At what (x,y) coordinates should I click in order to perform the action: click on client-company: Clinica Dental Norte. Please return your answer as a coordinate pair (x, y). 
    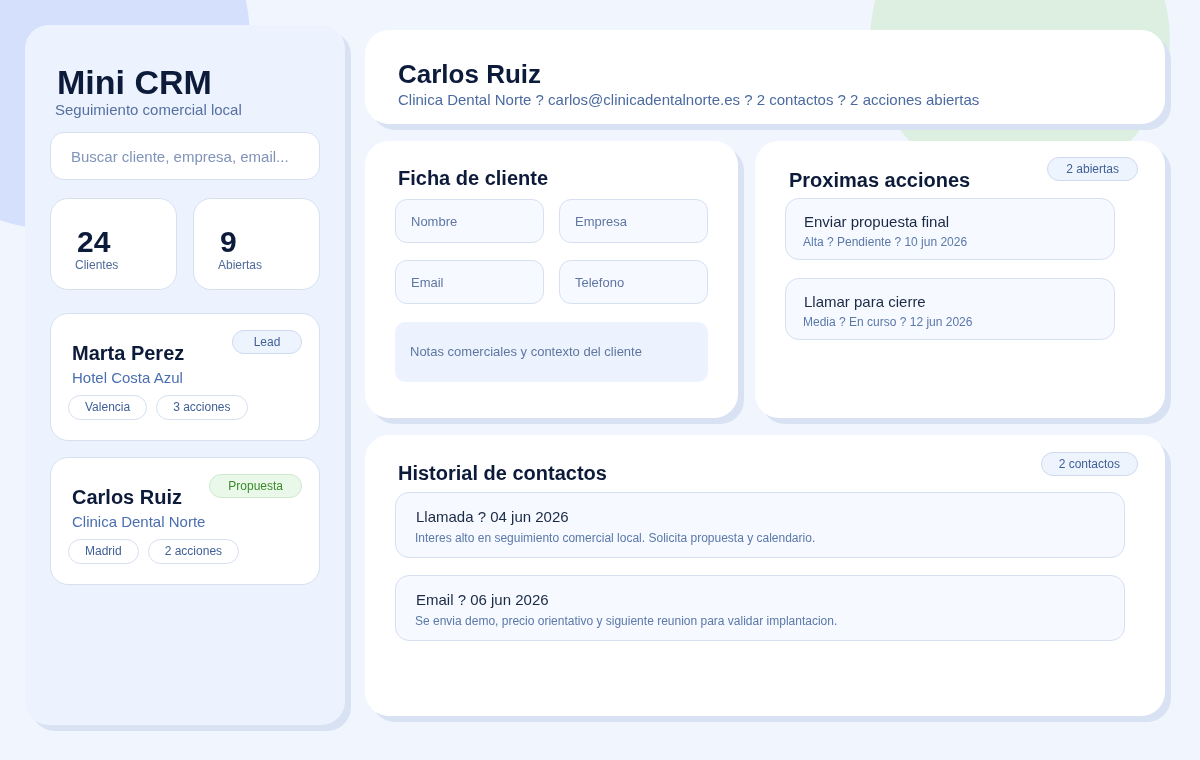
    Looking at the image, I should click on (139, 522).